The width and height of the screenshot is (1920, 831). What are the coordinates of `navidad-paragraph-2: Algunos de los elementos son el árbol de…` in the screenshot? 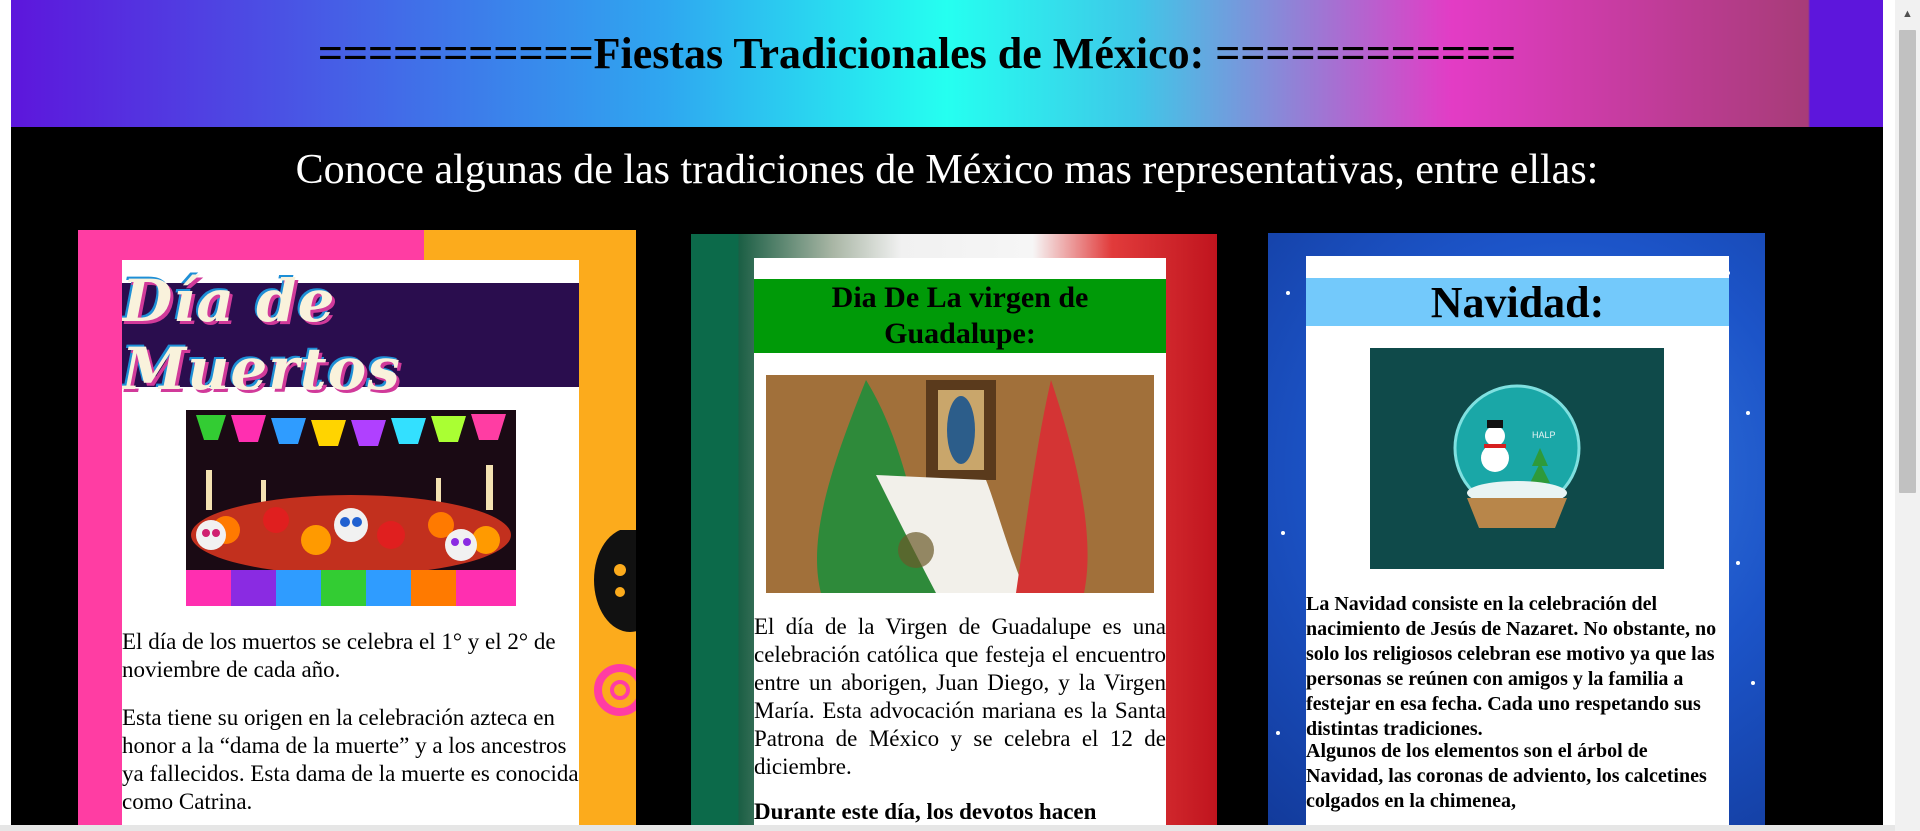 It's located at (1506, 776).